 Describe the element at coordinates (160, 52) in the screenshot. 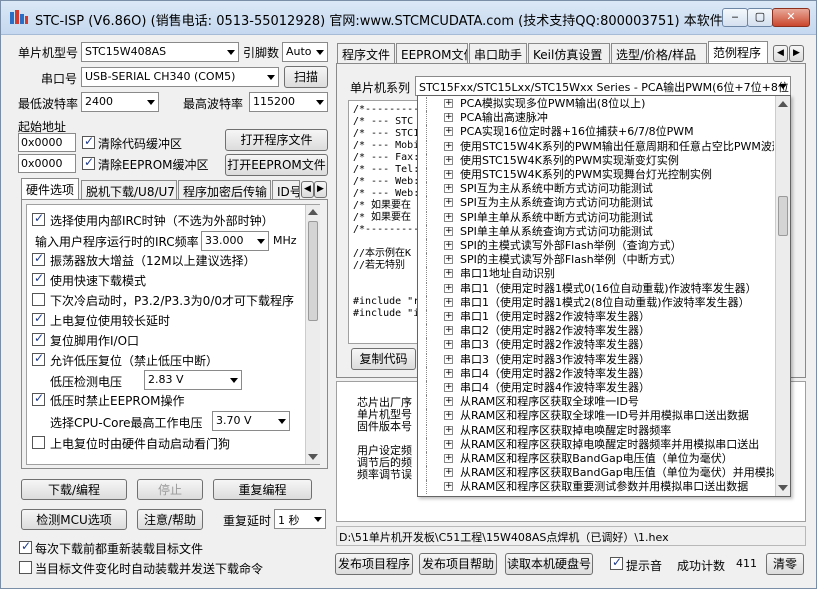

I see `mcu-type-select: STC15W408AS` at that location.